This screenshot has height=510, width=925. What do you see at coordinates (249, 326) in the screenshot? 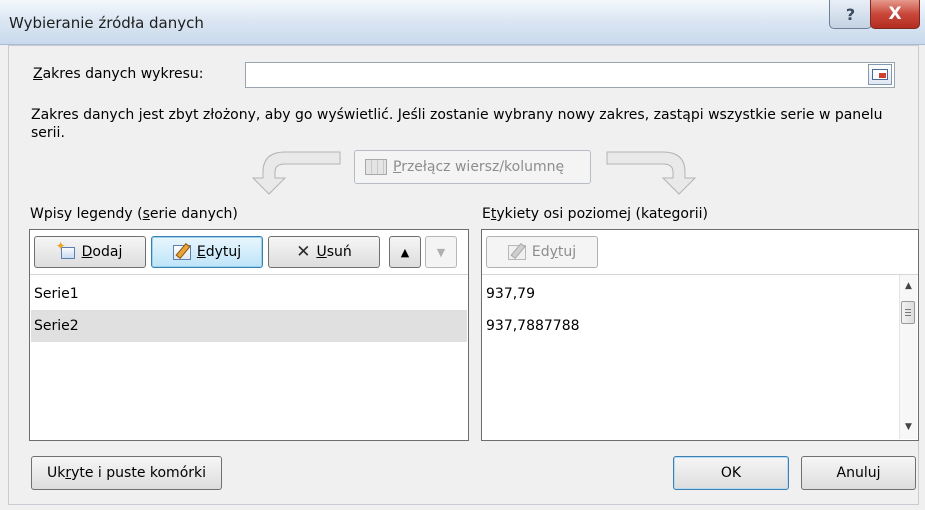
I see `series-item-selected: Serie2` at bounding box center [249, 326].